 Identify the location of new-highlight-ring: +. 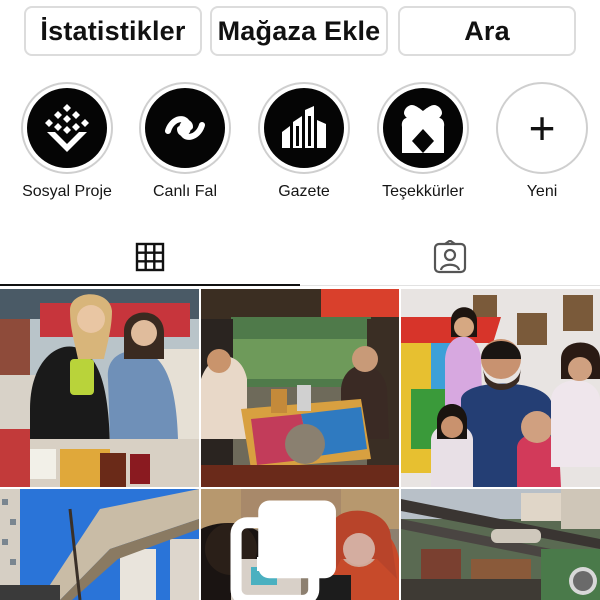
(542, 128).